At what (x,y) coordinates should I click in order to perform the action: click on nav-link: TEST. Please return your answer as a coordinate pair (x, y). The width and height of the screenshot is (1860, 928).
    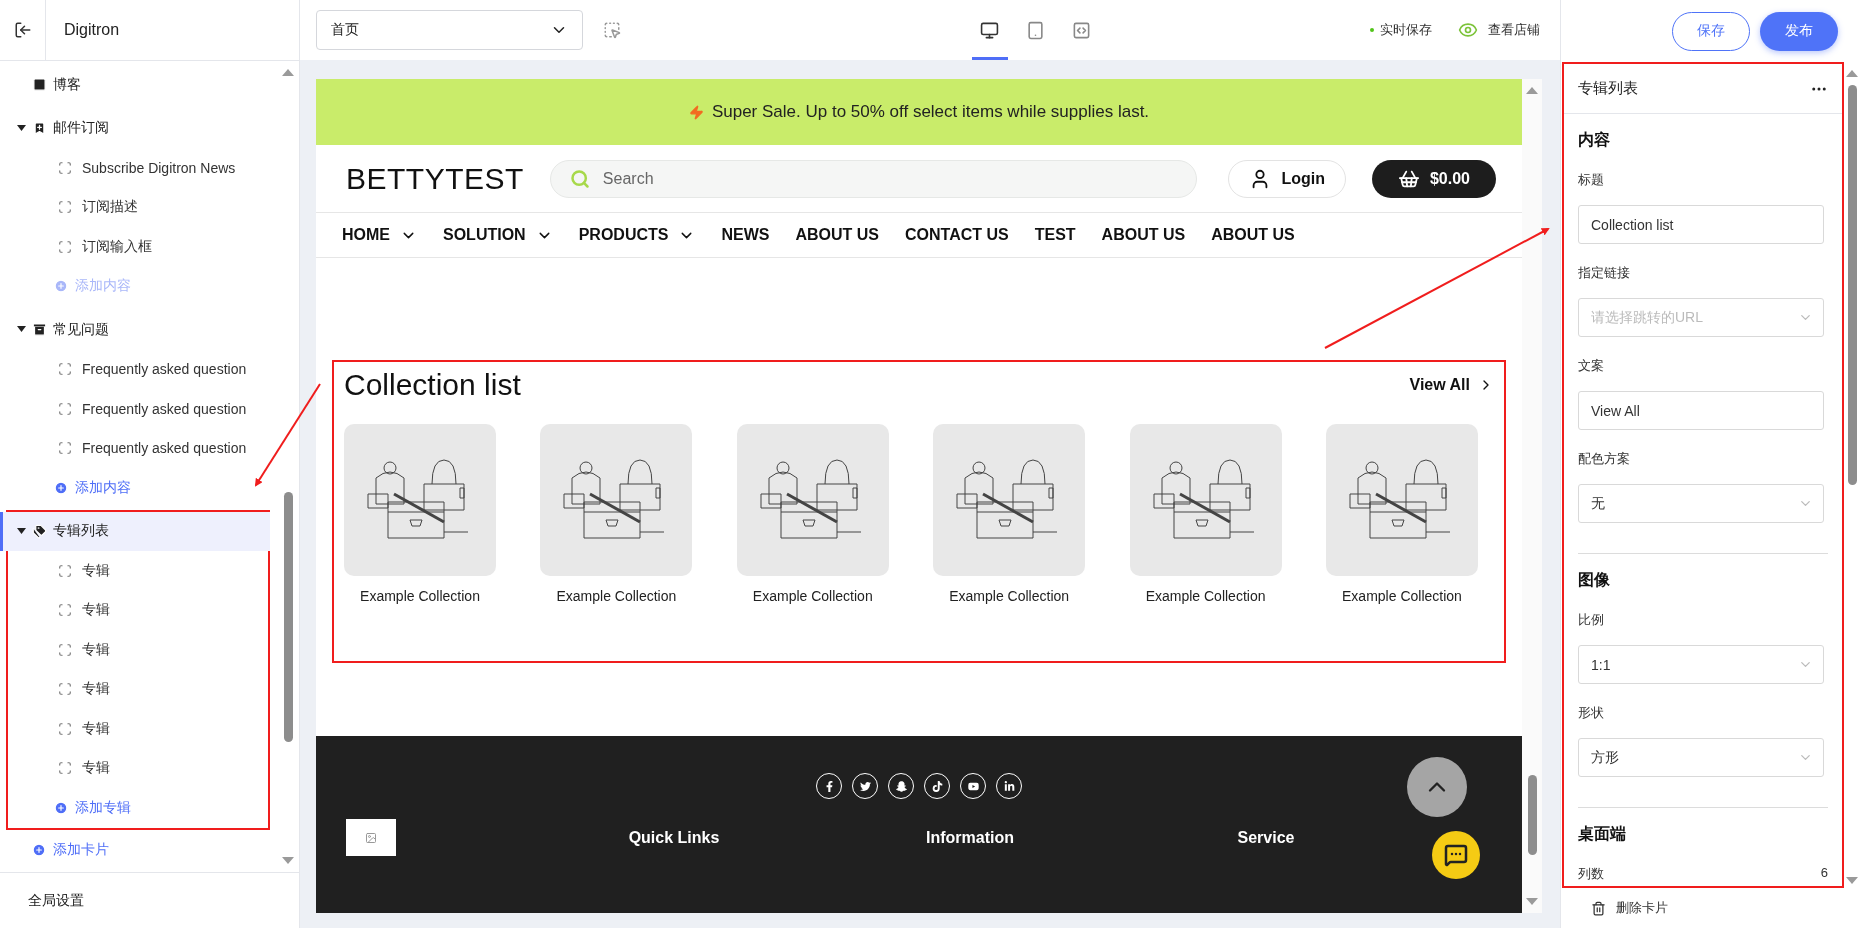
    Looking at the image, I should click on (1055, 235).